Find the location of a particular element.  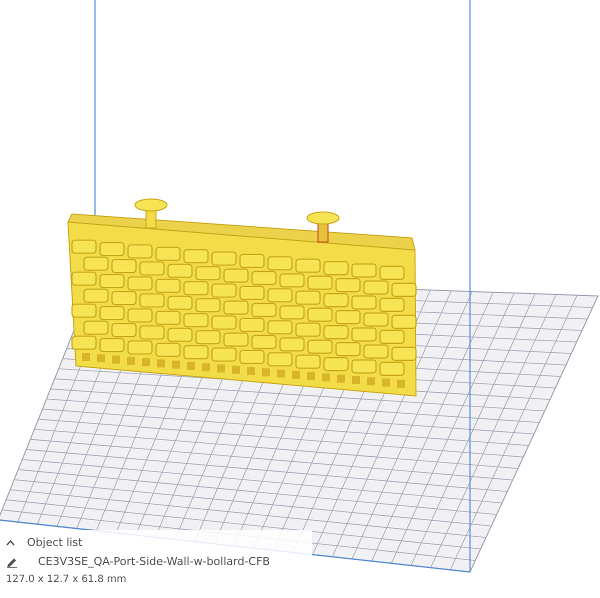

object-list-toggle: Object list is located at coordinates (156, 542).